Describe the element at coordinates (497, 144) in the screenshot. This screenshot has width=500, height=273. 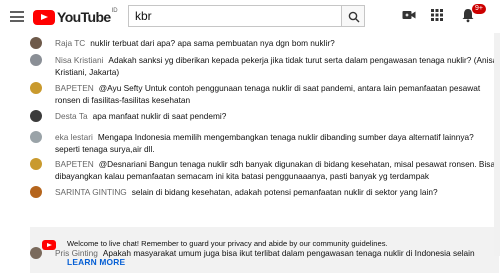
I see `chat-scrollbar` at that location.